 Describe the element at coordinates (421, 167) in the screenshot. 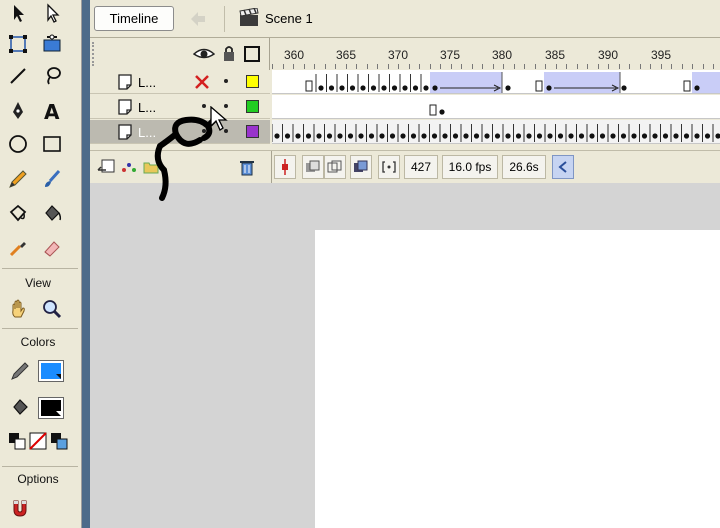

I see `current-frame-display: 427` at that location.